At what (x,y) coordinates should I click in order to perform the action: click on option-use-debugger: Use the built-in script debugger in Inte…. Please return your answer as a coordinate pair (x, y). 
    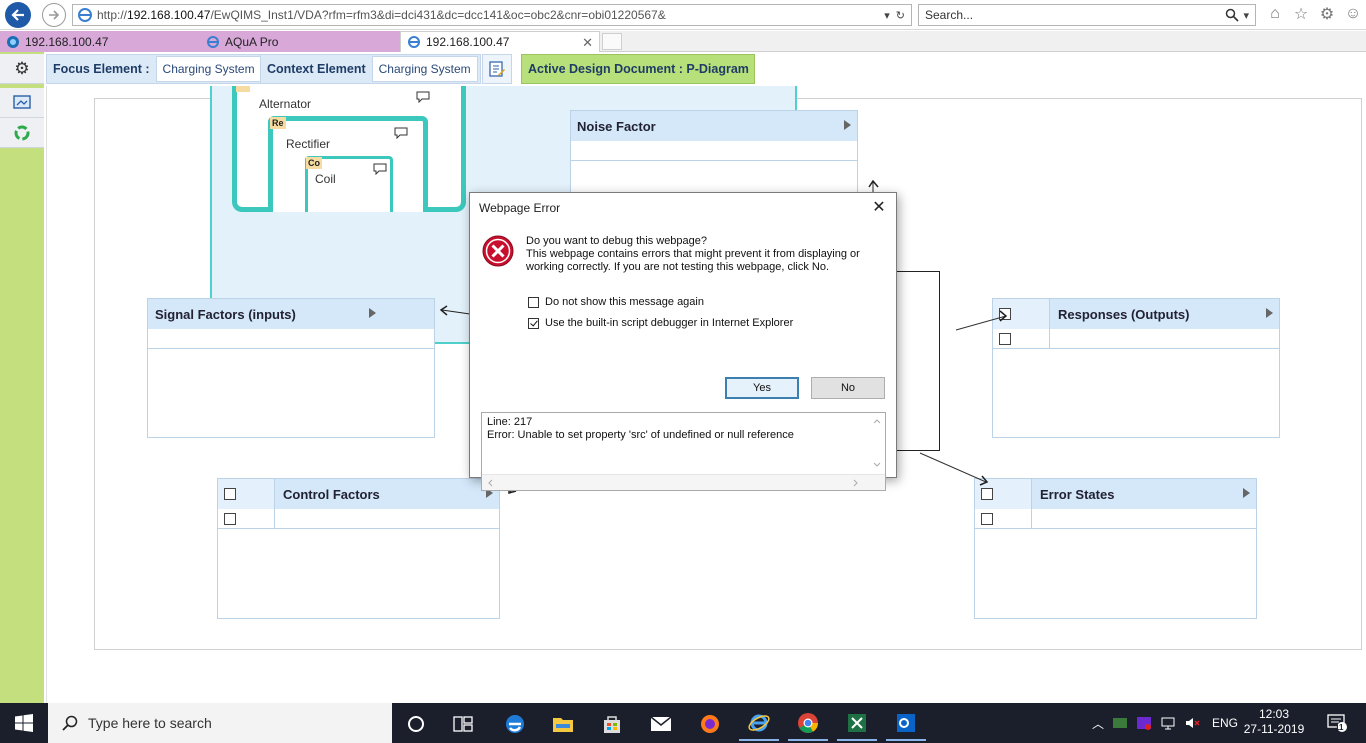
    Looking at the image, I should click on (660, 323).